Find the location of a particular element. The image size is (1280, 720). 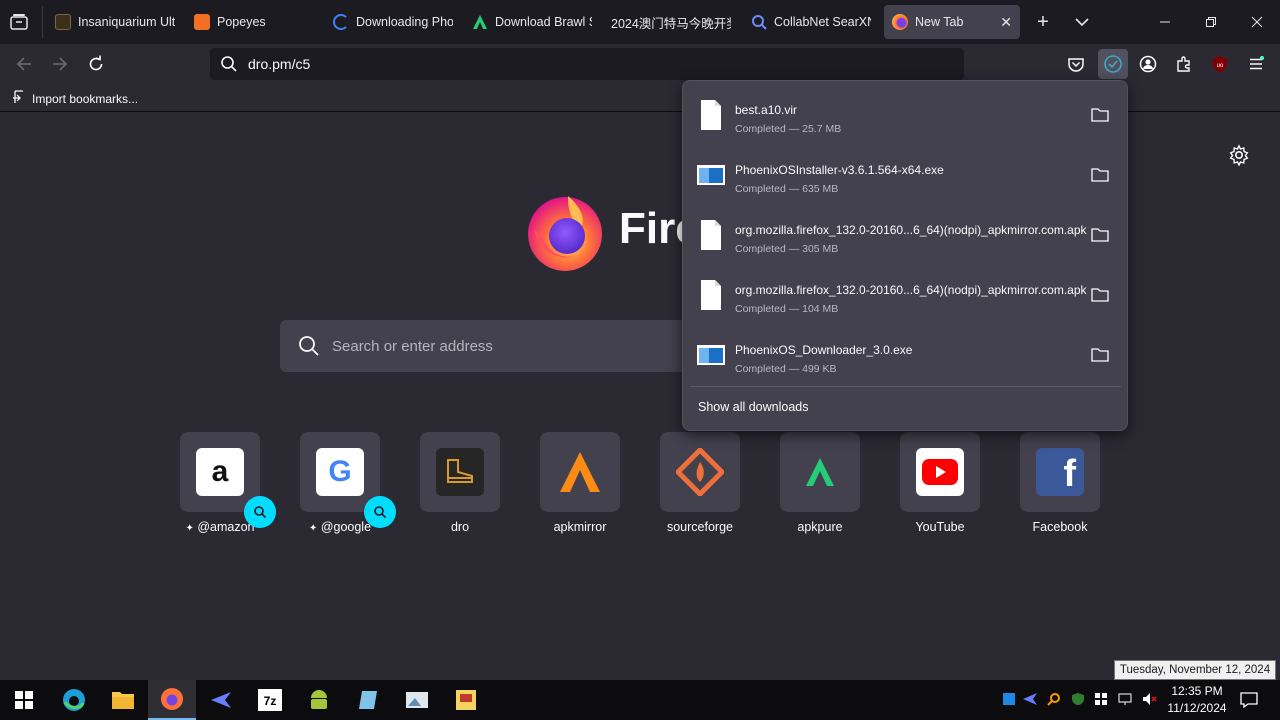

extensions-icon is located at coordinates (1184, 64).